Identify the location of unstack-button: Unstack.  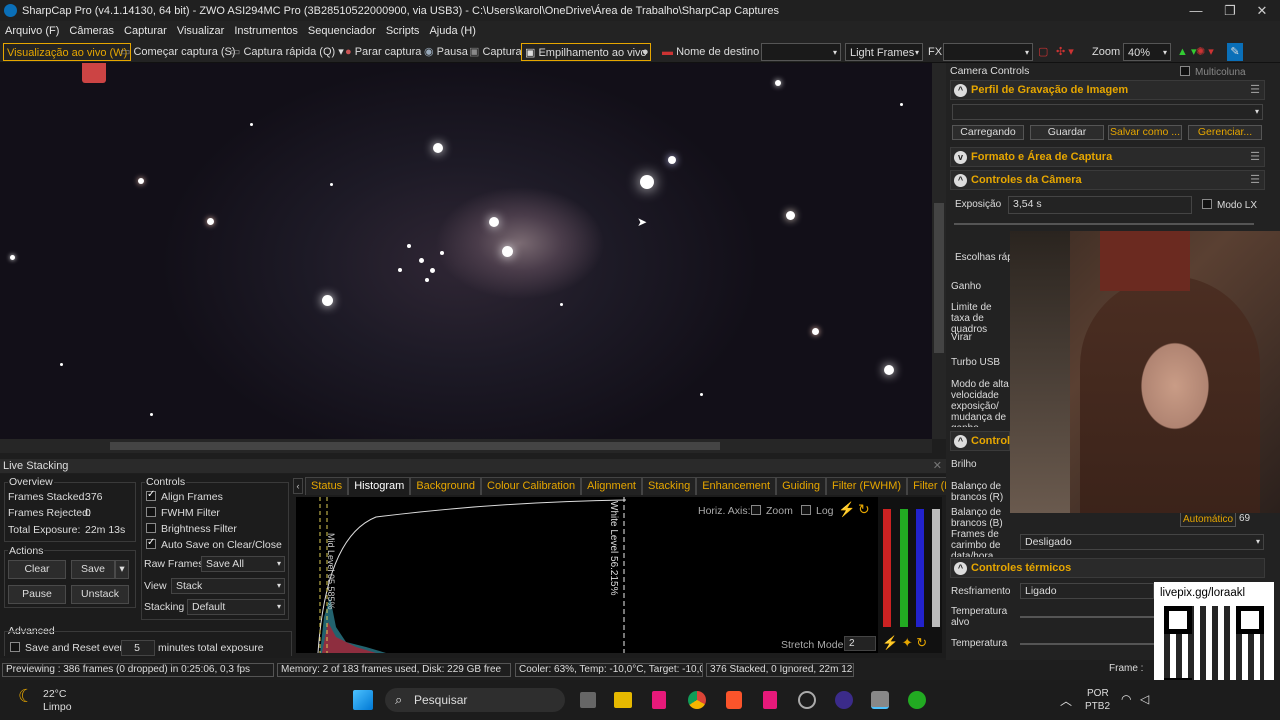
(100, 594).